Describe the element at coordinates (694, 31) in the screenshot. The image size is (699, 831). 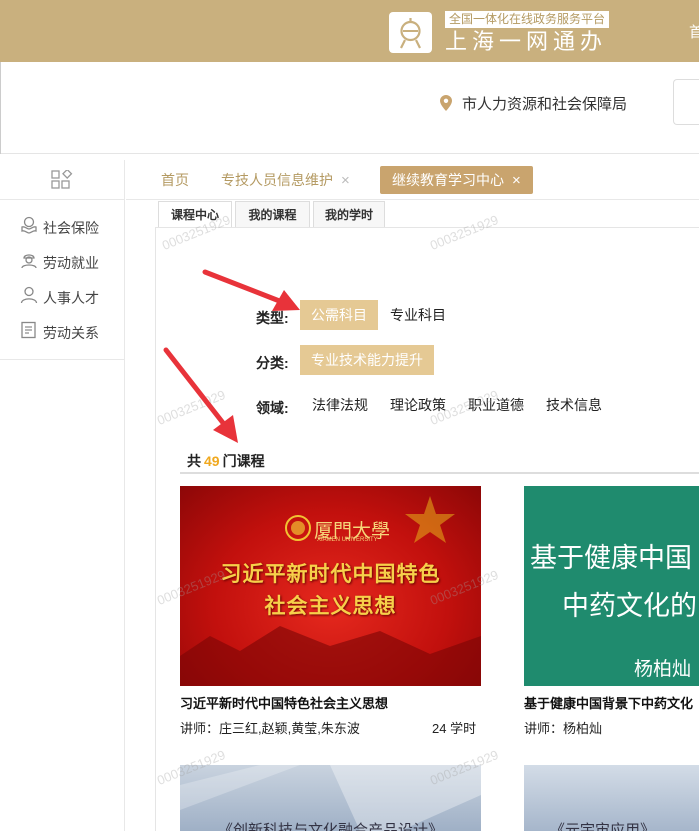
I see `home-link: 首` at that location.